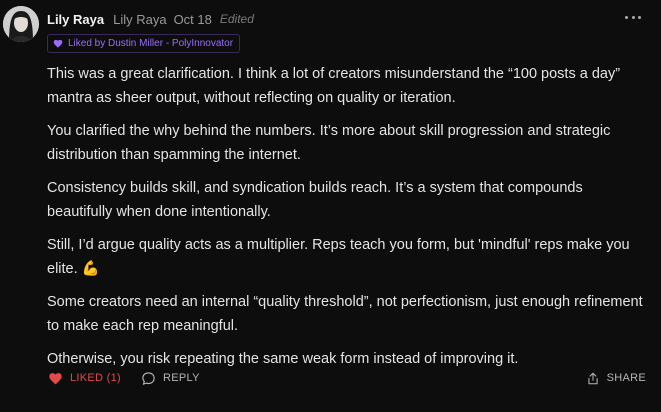 Image resolution: width=661 pixels, height=412 pixels. I want to click on more-options-button, so click(633, 17).